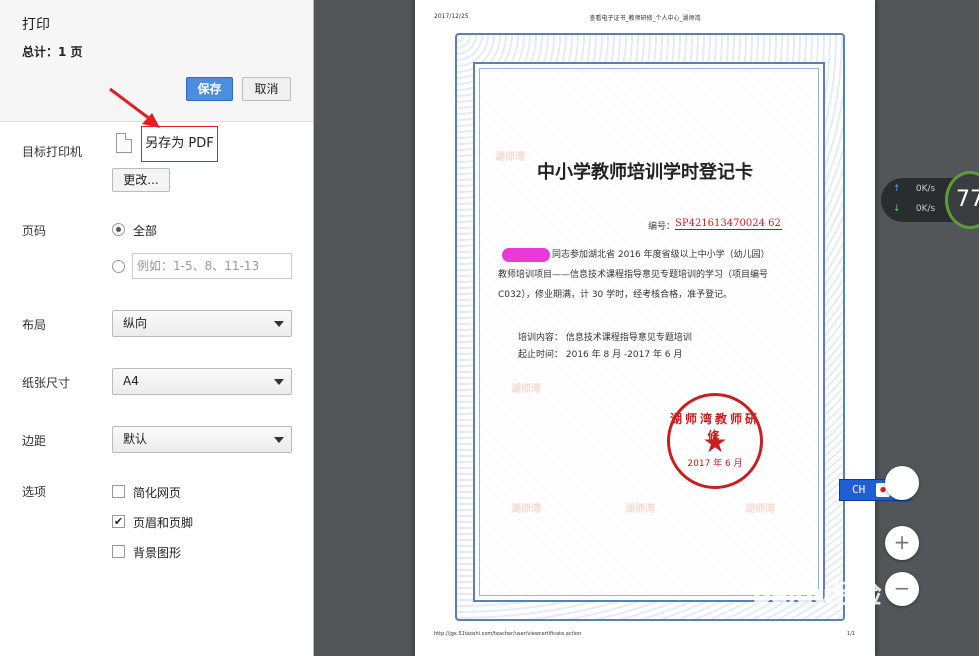  Describe the element at coordinates (179, 144) in the screenshot. I see `printer-name: 另存为 PDF` at that location.